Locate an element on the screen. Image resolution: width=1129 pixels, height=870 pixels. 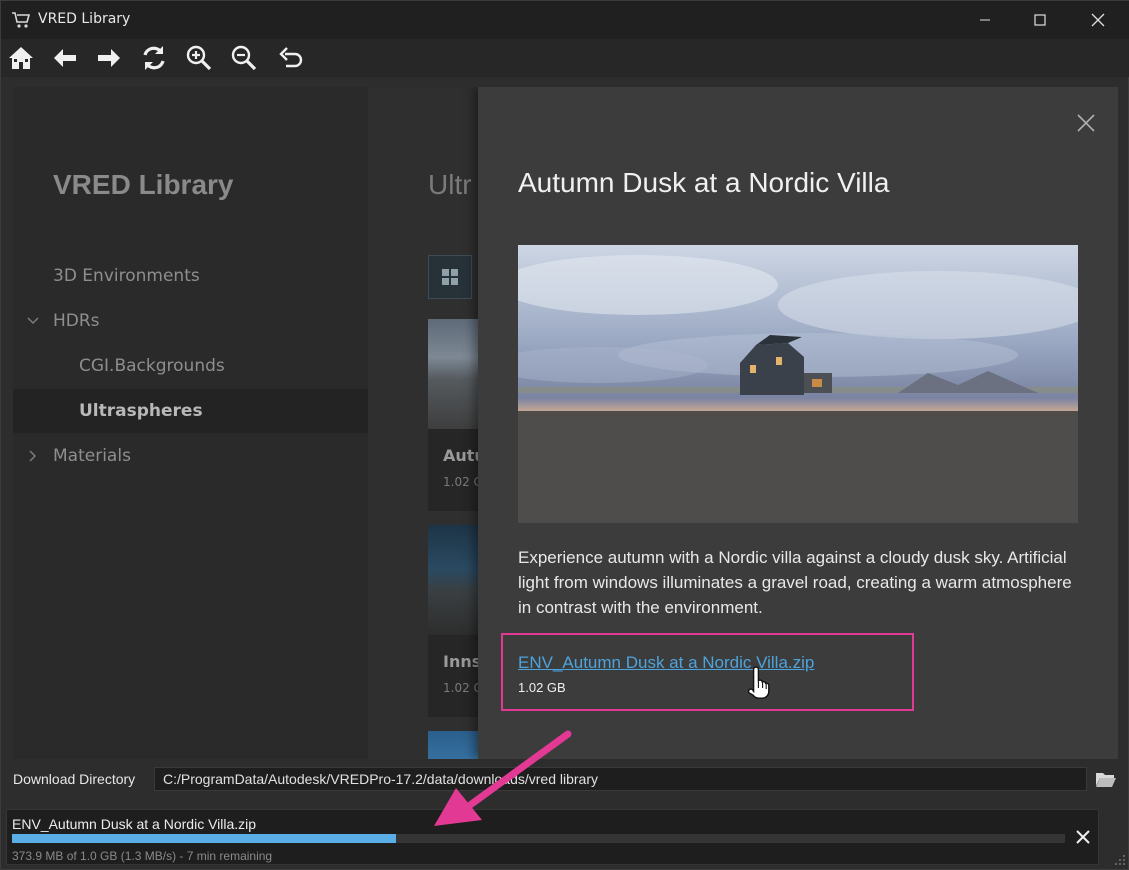
undo-button is located at coordinates (291, 58).